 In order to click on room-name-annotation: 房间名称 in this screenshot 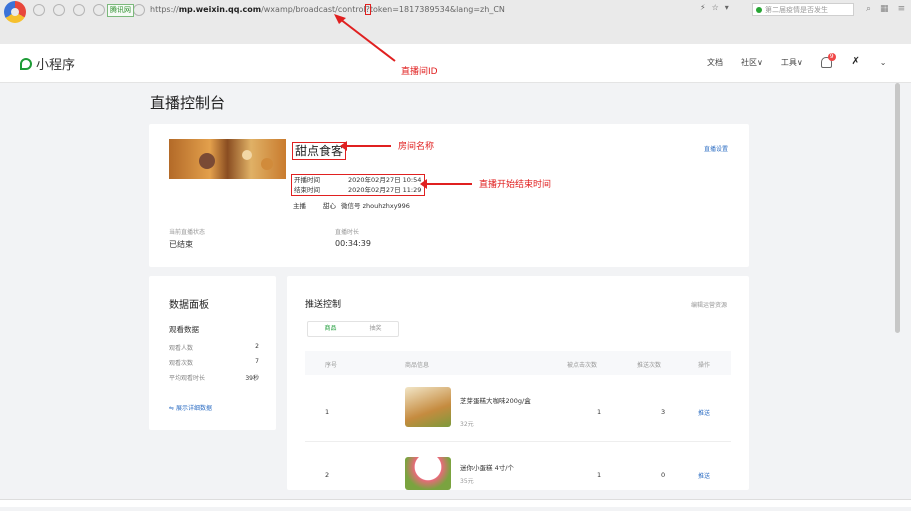, I will do `click(416, 147)`.